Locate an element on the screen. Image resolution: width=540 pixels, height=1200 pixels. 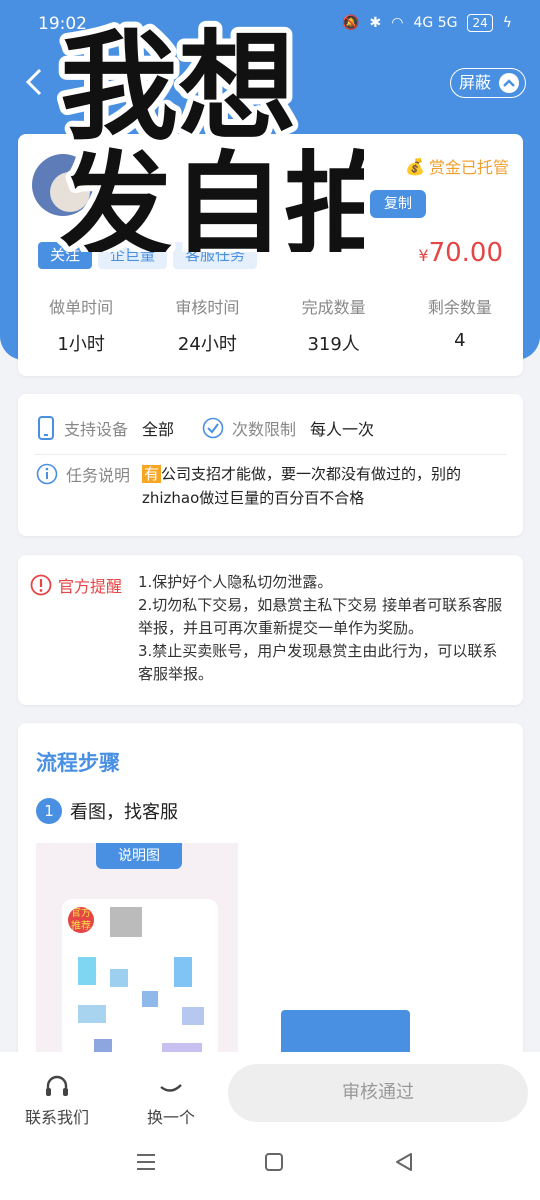
device-value: 全部 is located at coordinates (158, 429).